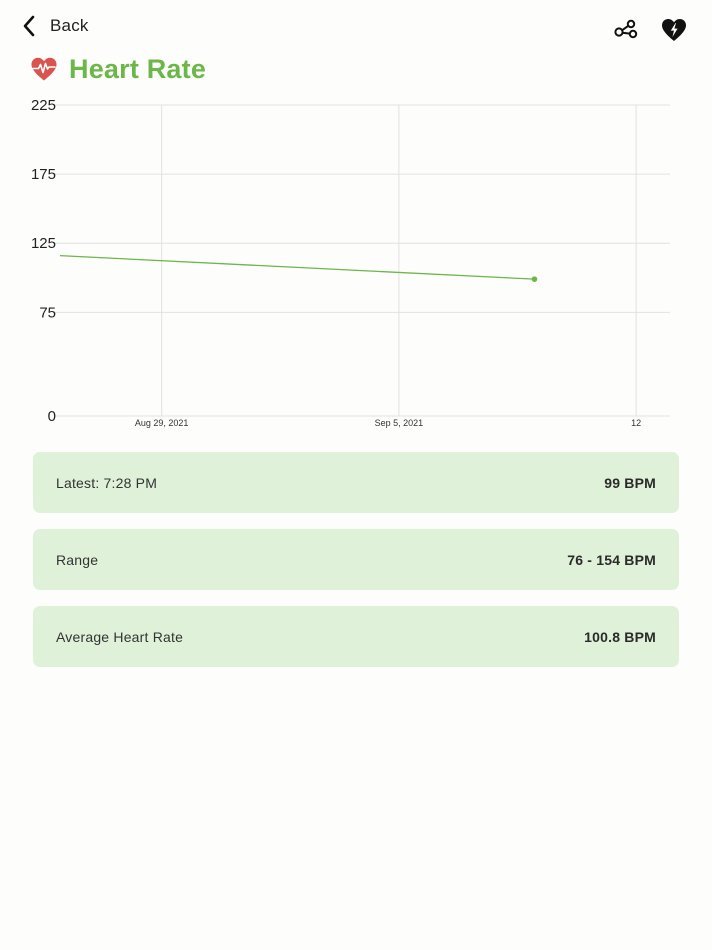 The image size is (712, 950). What do you see at coordinates (630, 482) in the screenshot?
I see `latest-value: 99 BPM` at bounding box center [630, 482].